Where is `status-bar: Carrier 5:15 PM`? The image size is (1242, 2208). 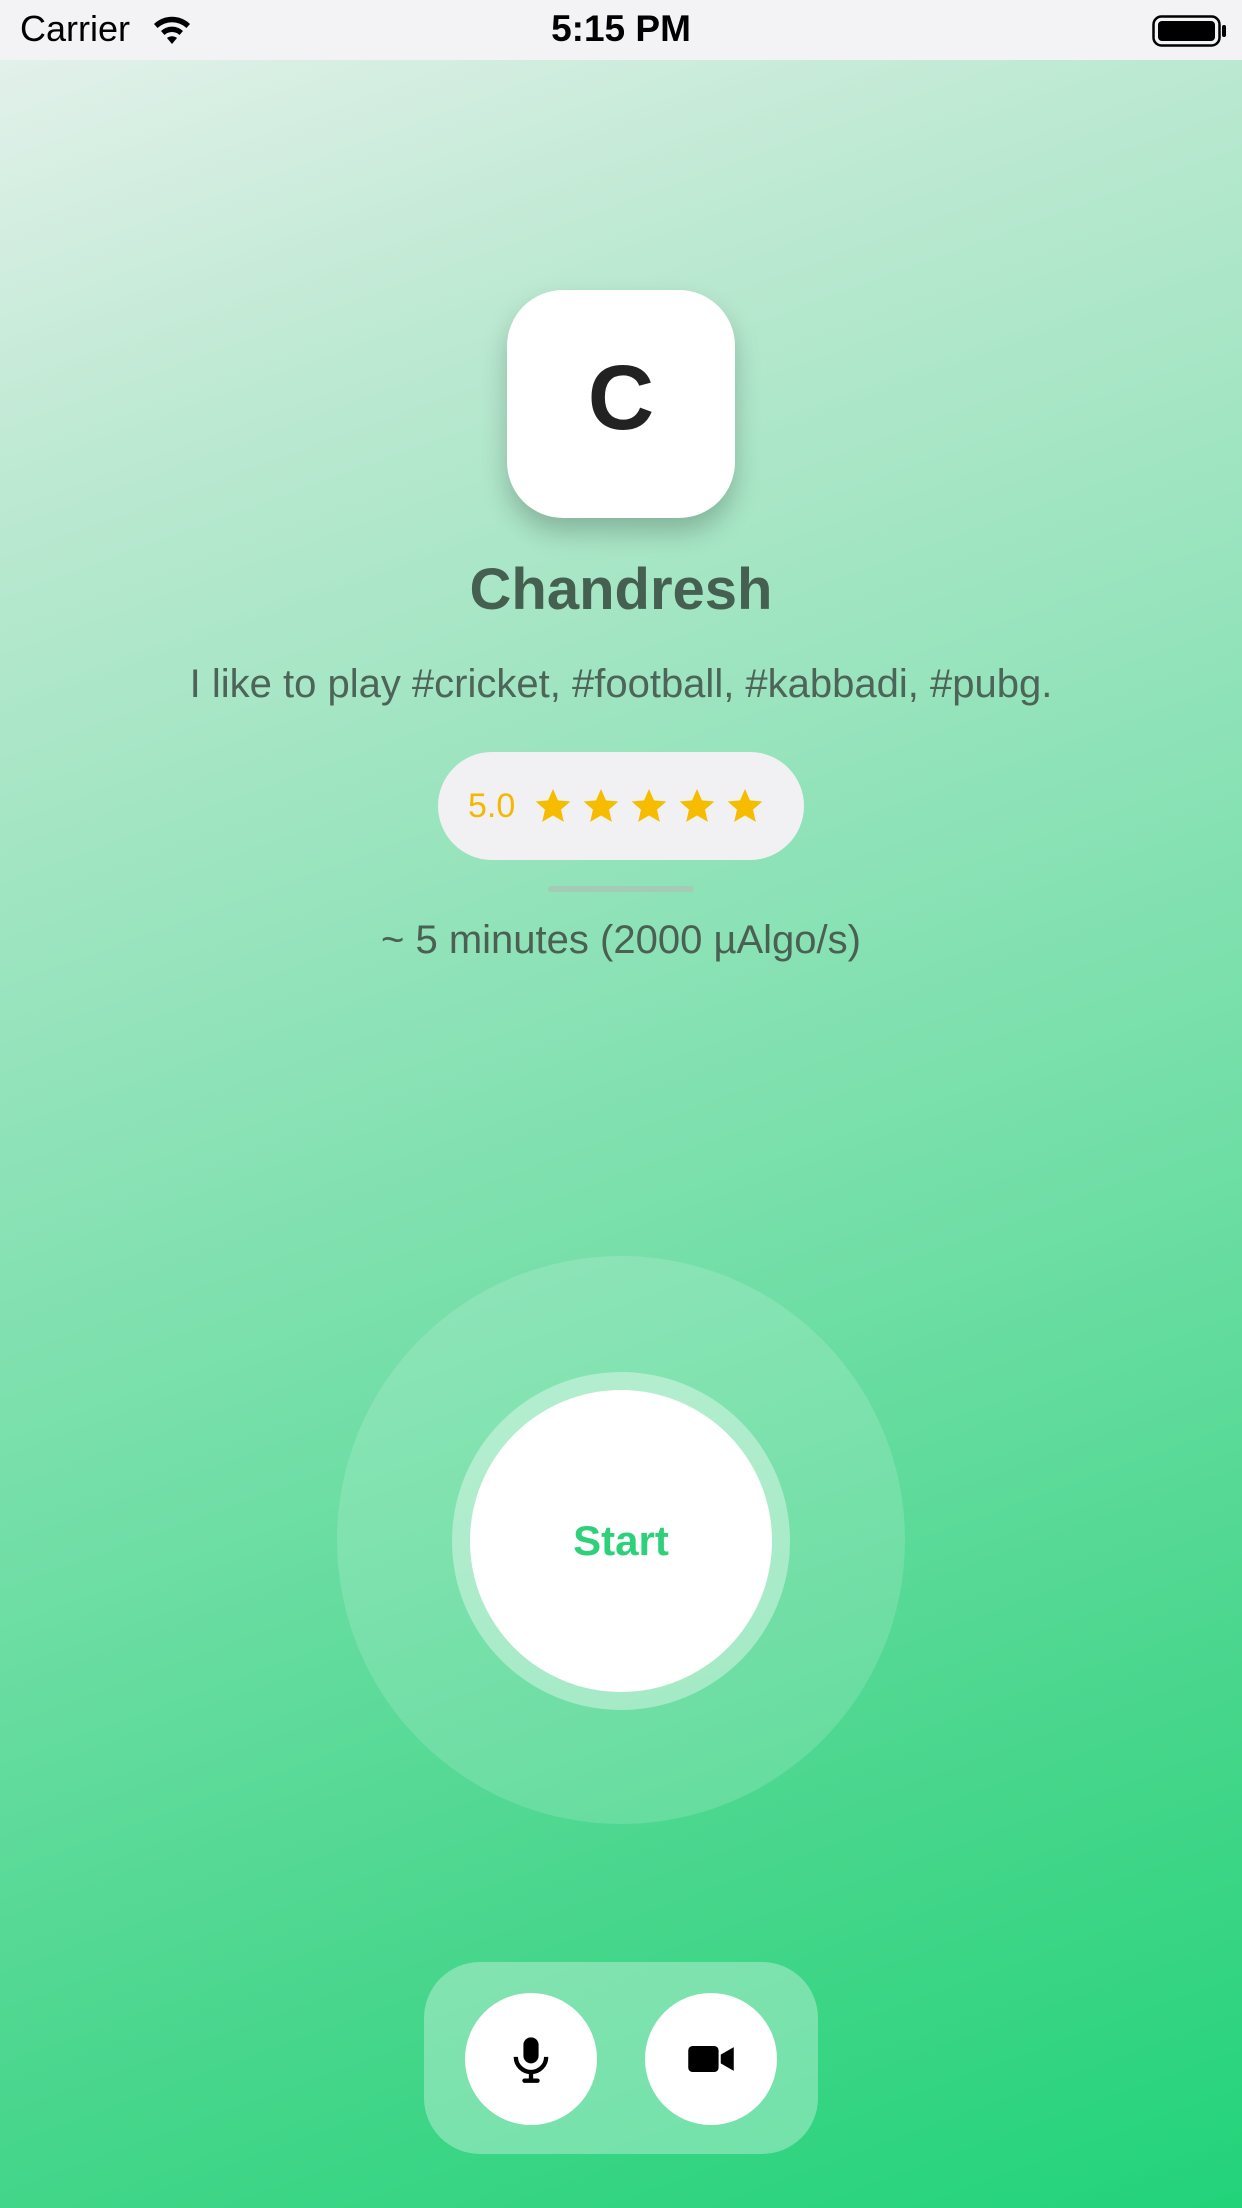 status-bar: Carrier 5:15 PM is located at coordinates (621, 30).